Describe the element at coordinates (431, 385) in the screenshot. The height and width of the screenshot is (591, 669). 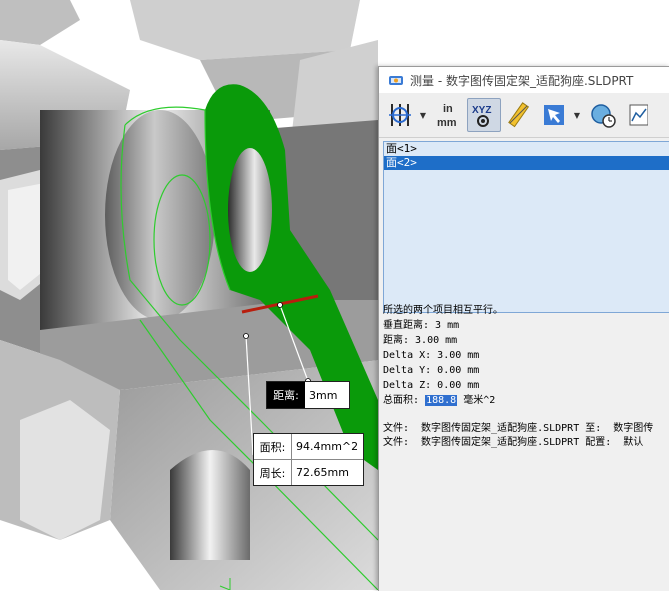
I see `result-delta-z: Delta Z: 0.00 mm` at that location.